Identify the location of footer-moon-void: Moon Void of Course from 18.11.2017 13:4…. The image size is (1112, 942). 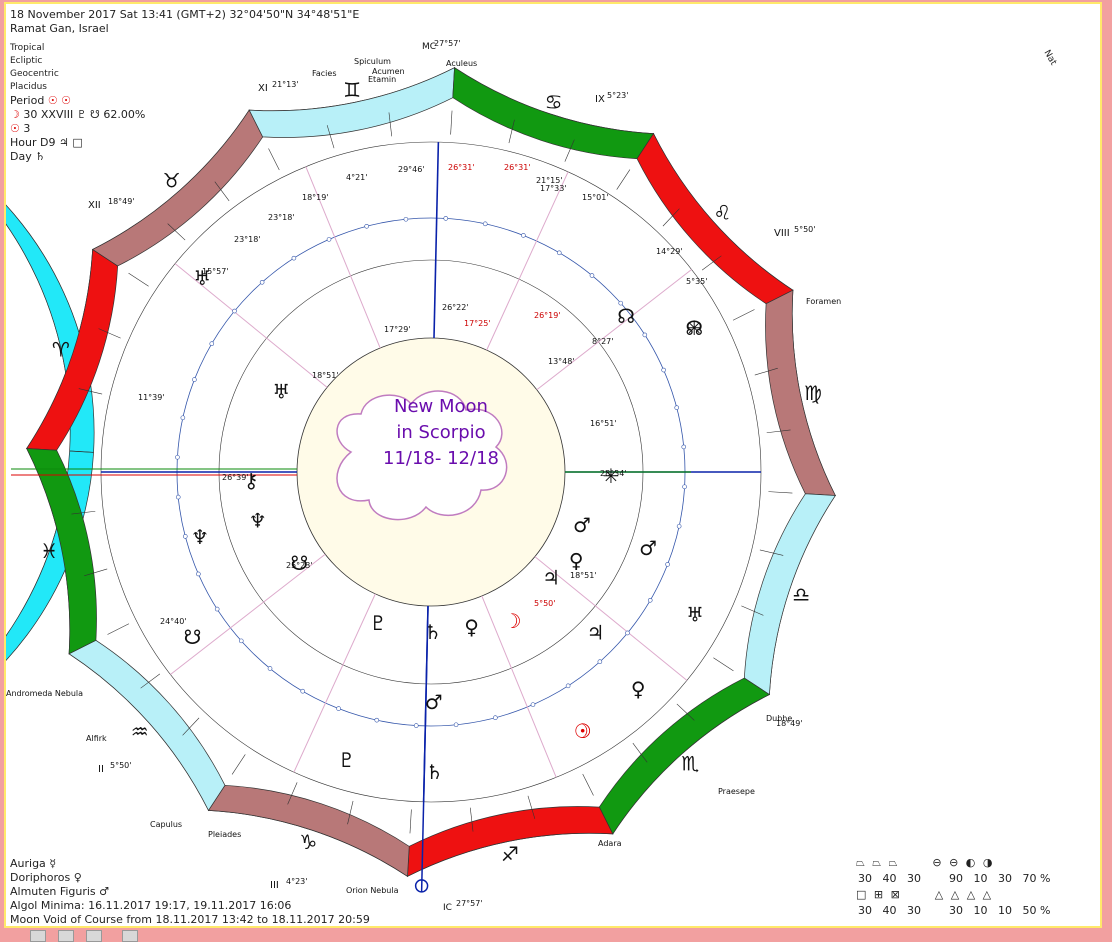
(190, 919).